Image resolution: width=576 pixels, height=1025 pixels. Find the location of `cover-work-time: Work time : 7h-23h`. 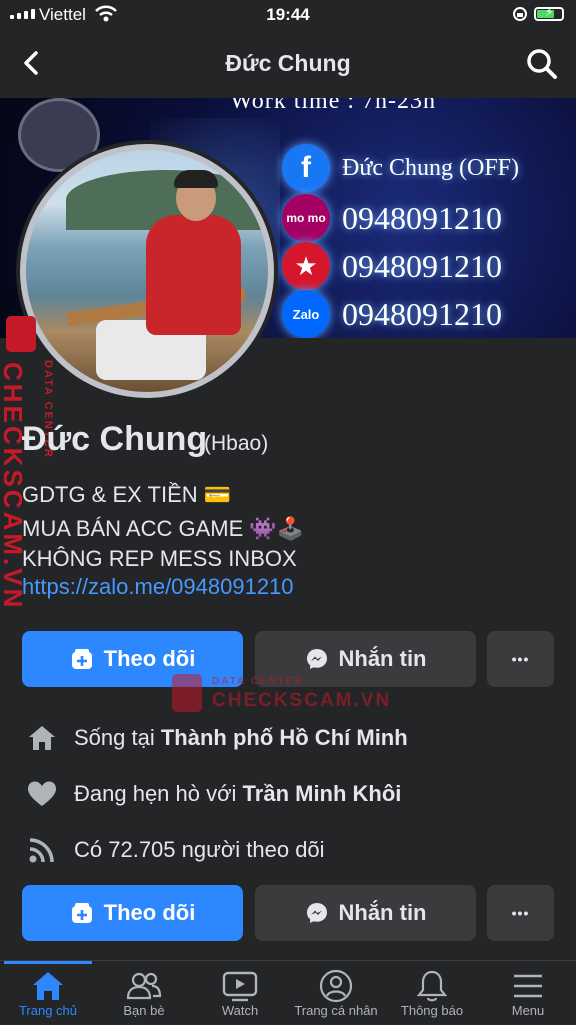

cover-work-time: Work time : 7h-23h is located at coordinates (333, 106).